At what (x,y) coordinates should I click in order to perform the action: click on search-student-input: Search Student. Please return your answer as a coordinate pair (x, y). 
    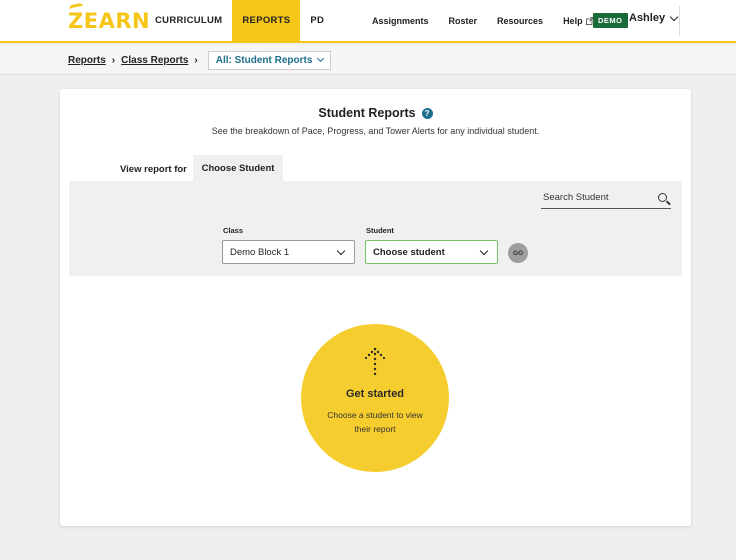
    Looking at the image, I should click on (606, 199).